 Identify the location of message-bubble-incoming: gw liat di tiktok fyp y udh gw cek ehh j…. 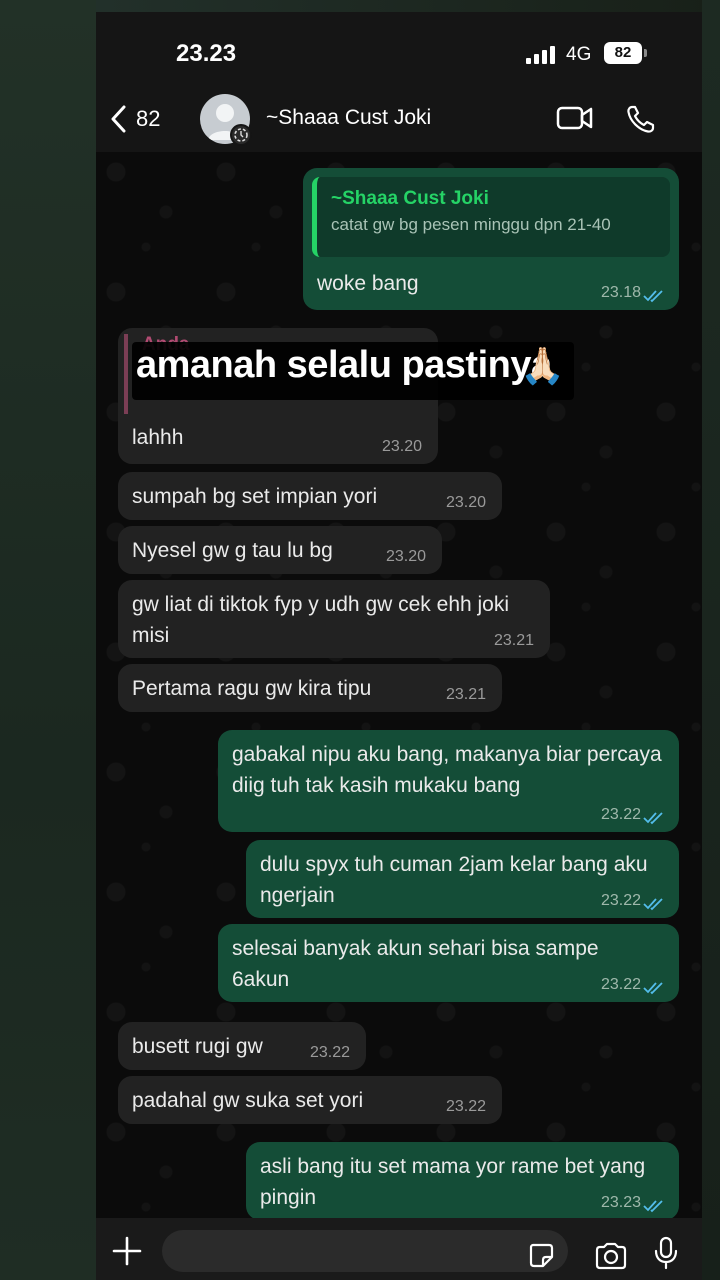
(334, 619).